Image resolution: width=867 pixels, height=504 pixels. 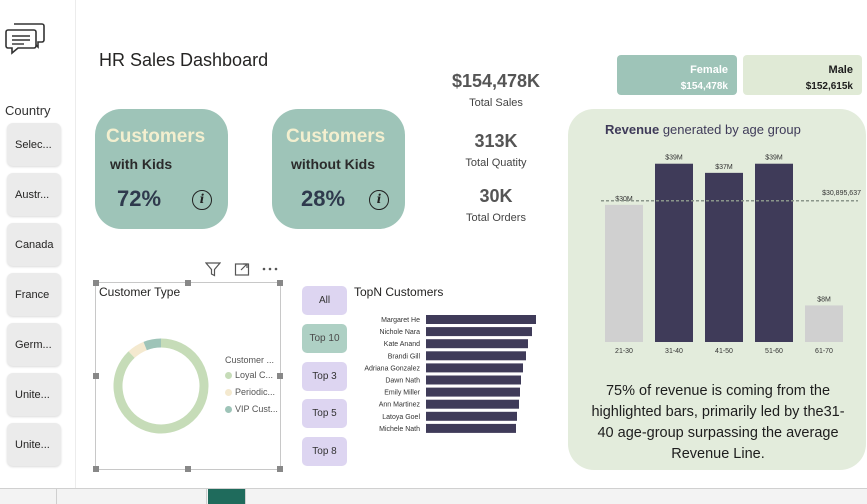 I want to click on topn-button-top8: Top 8, so click(x=324, y=451).